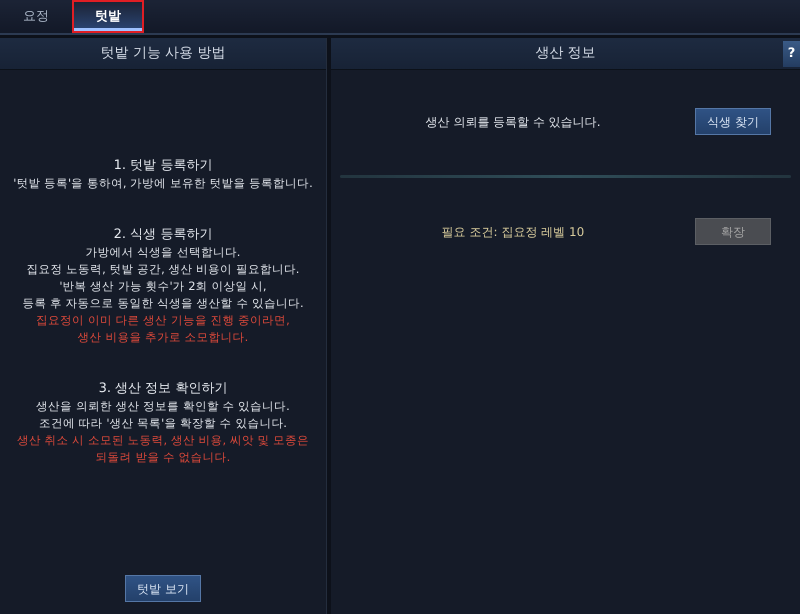 Image resolution: width=800 pixels, height=614 pixels. What do you see at coordinates (36, 16) in the screenshot?
I see `tab: 요정` at bounding box center [36, 16].